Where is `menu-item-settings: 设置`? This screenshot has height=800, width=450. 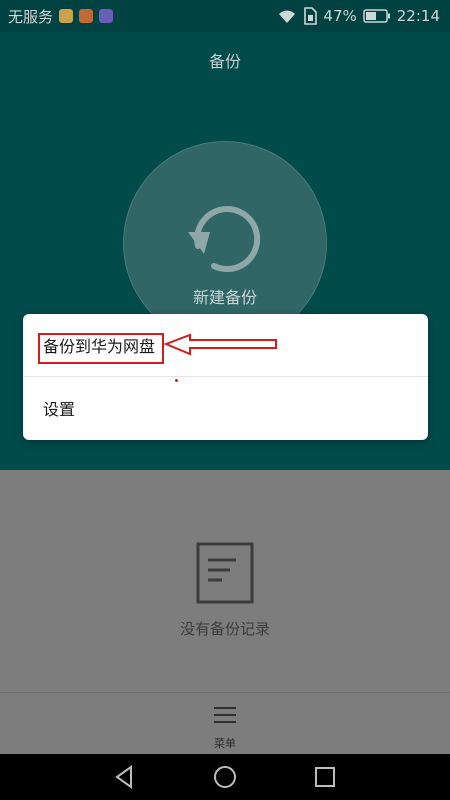 menu-item-settings: 设置 is located at coordinates (225, 408).